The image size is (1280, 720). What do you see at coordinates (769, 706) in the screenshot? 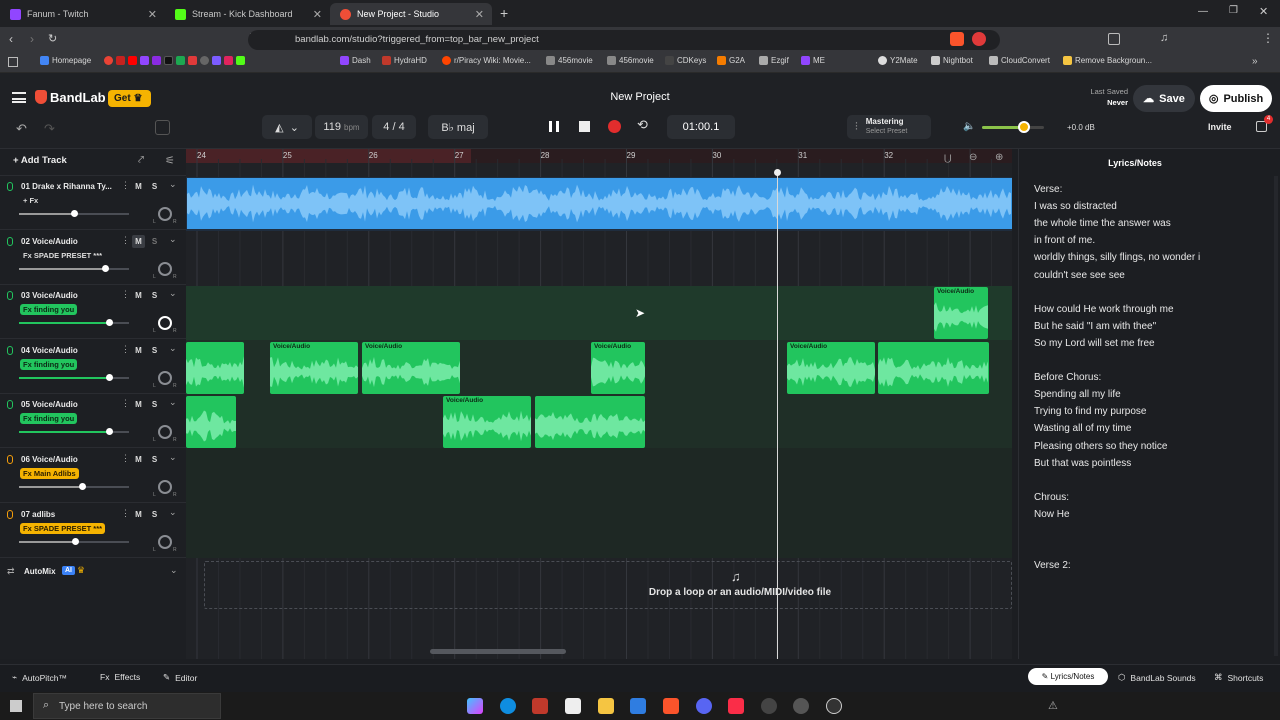
I see `obs-icon` at bounding box center [769, 706].